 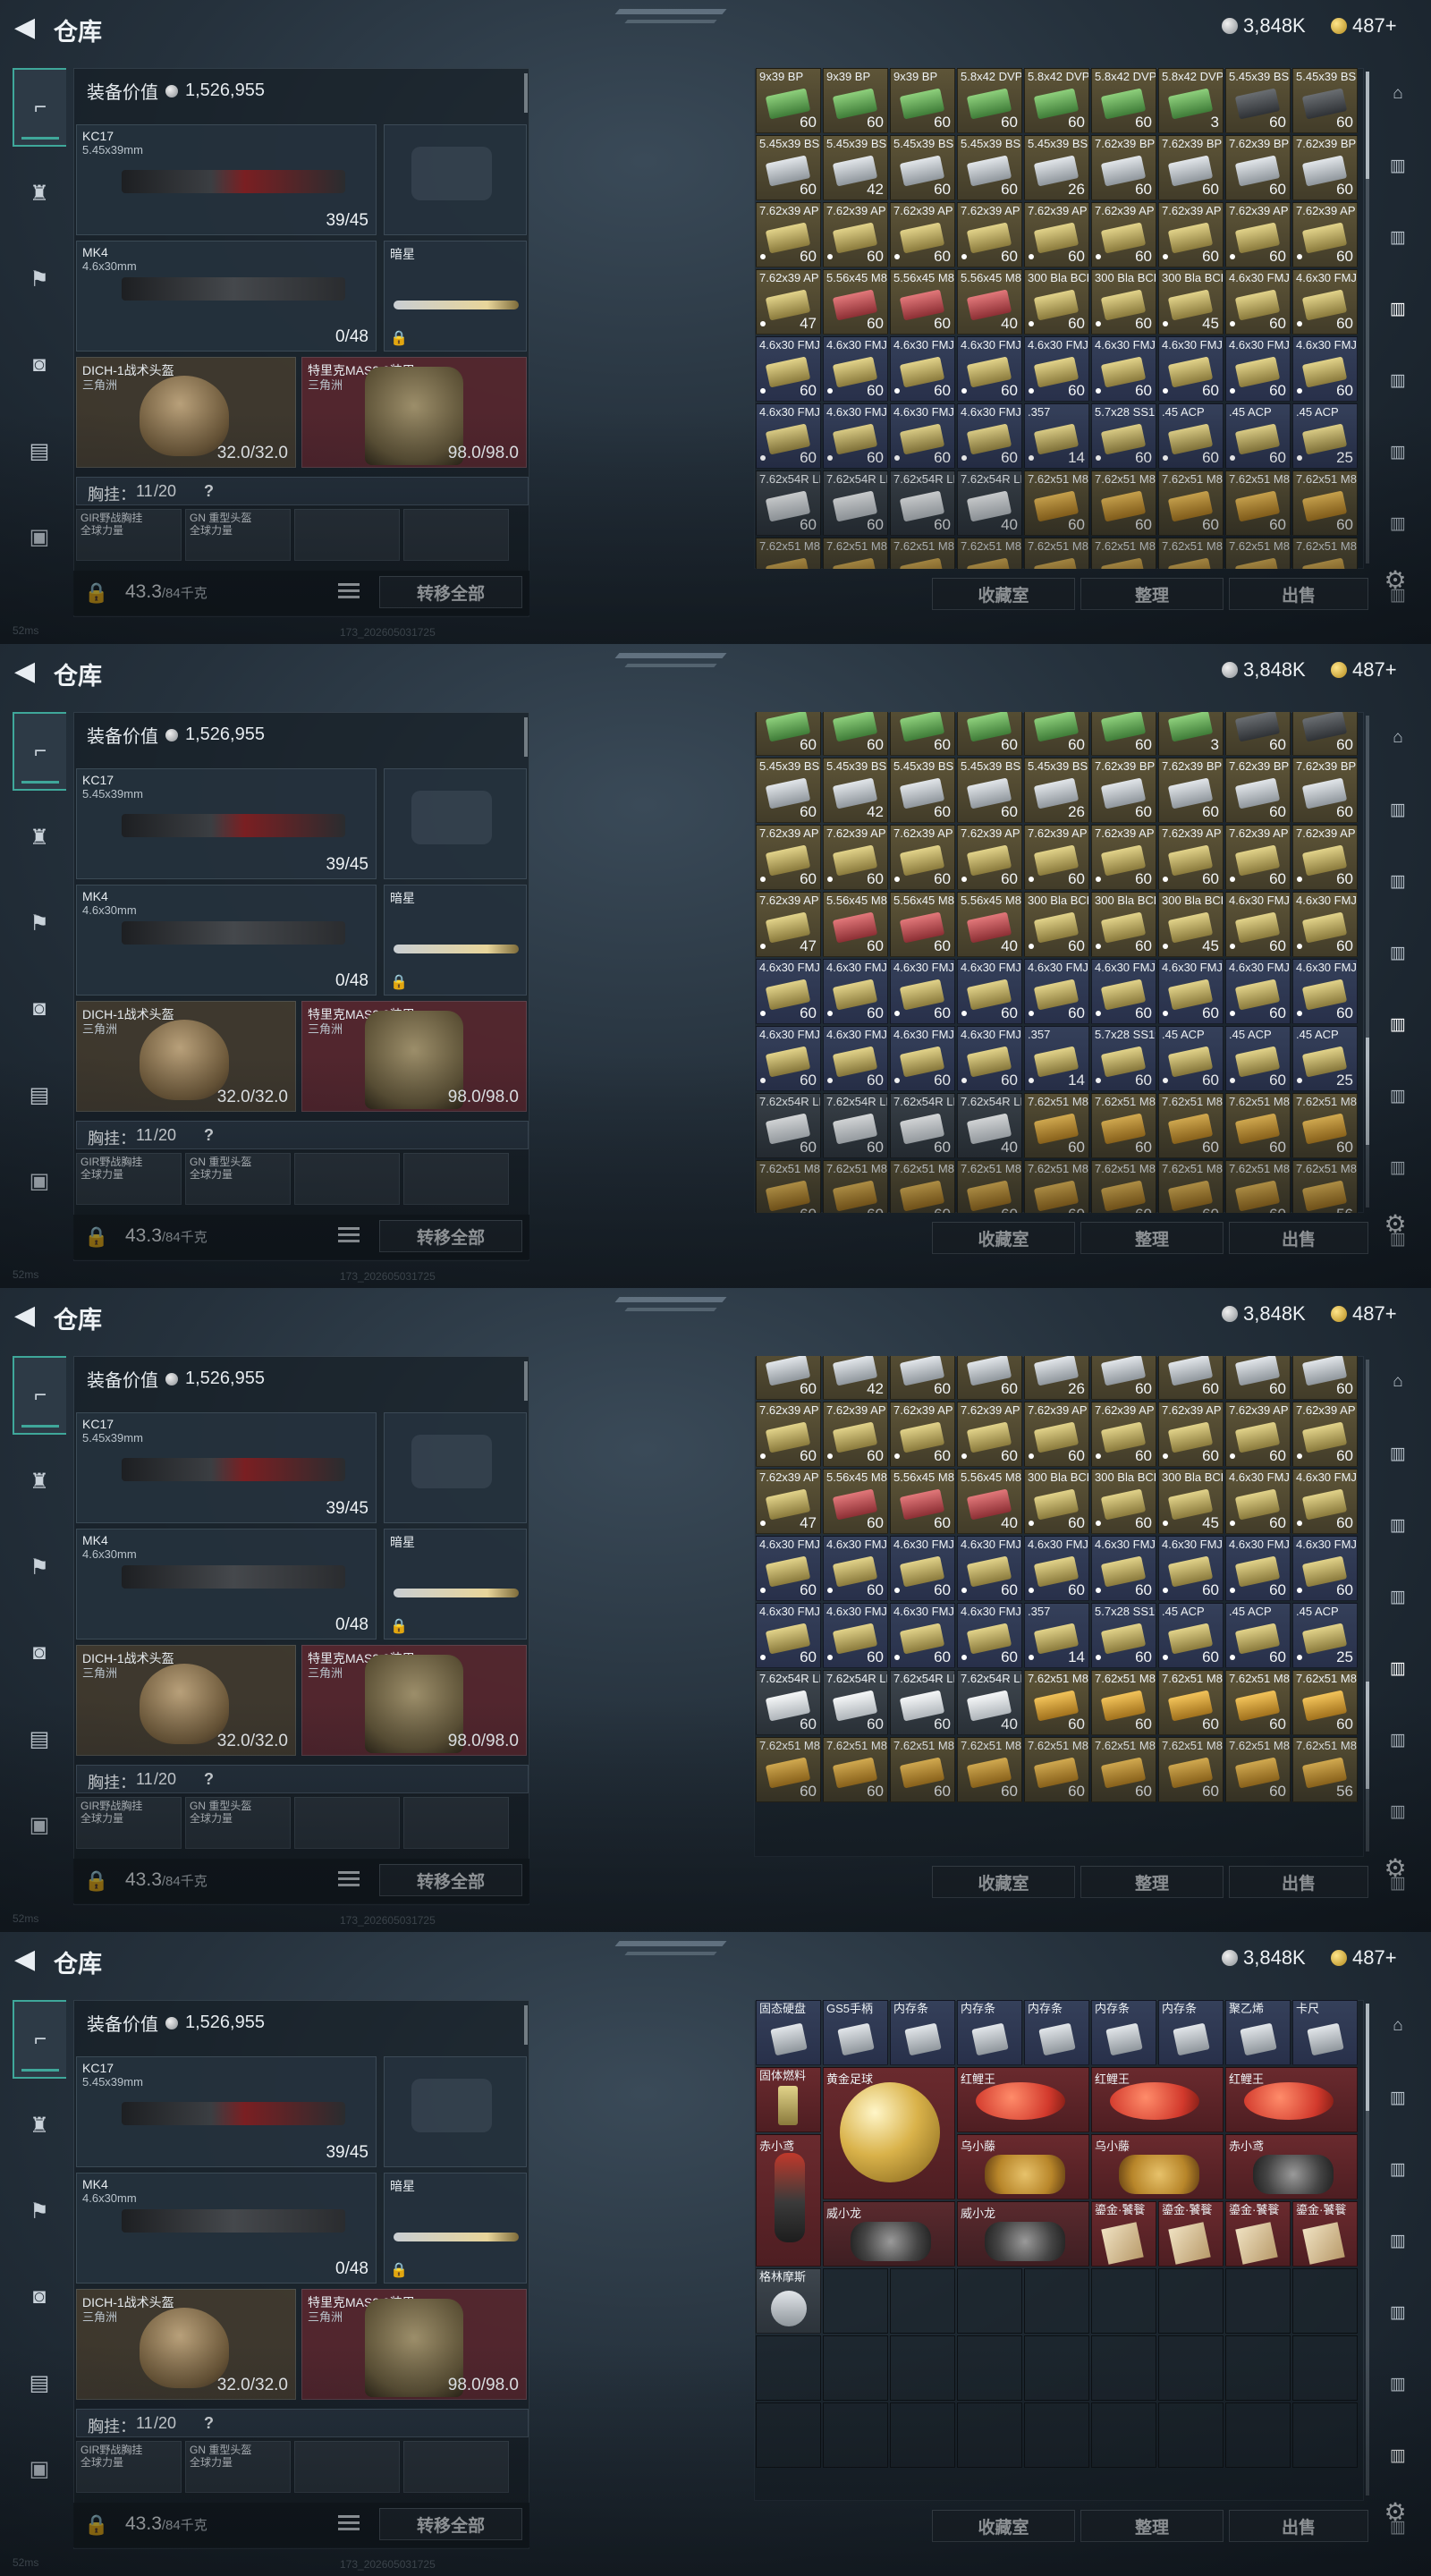 I want to click on collection-room-button: 收藏室, so click(x=1004, y=1882).